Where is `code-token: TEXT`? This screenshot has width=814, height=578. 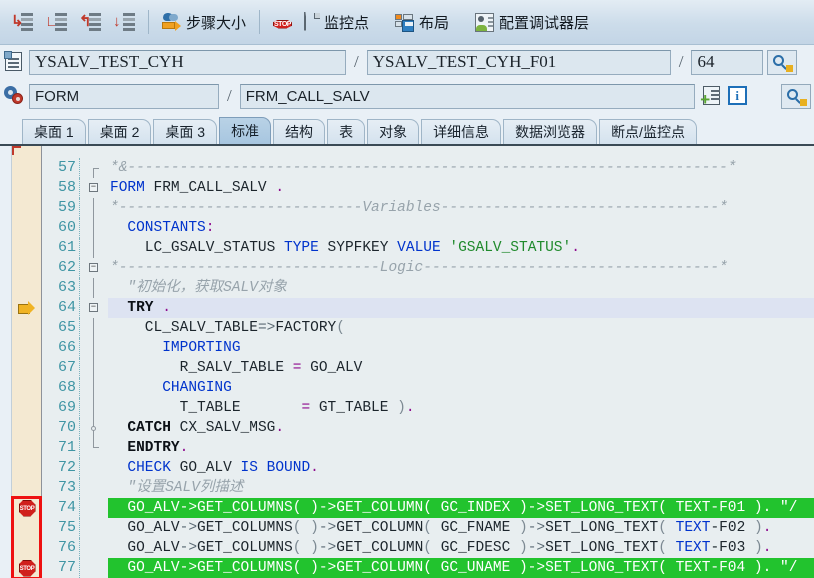 code-token: TEXT is located at coordinates (693, 528).